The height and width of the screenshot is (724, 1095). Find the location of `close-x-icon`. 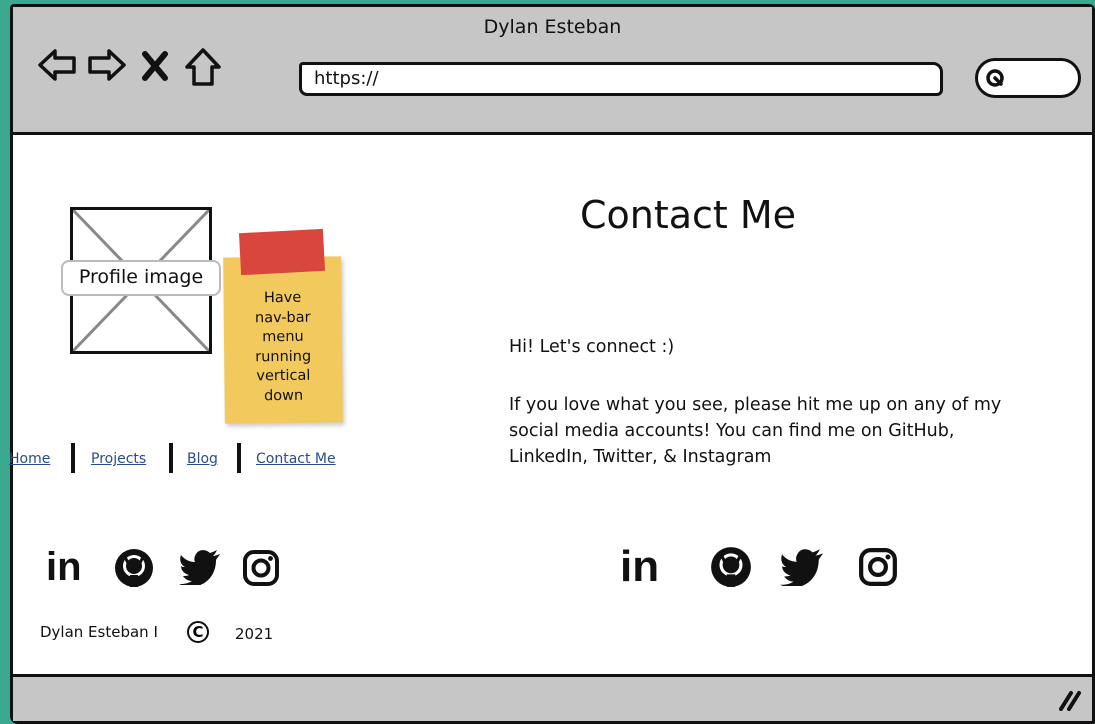

close-x-icon is located at coordinates (155, 68).